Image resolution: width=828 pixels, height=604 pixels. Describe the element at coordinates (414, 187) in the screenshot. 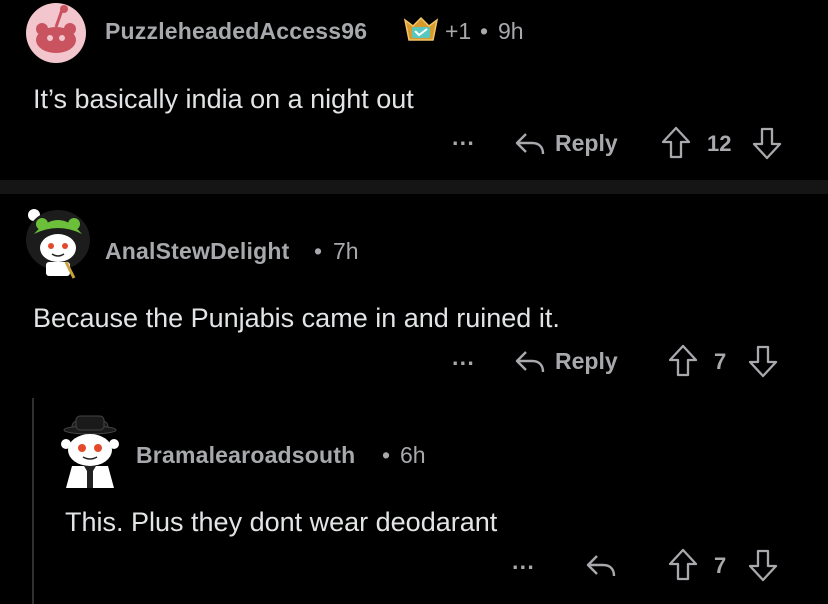

I see `comment-divider` at that location.